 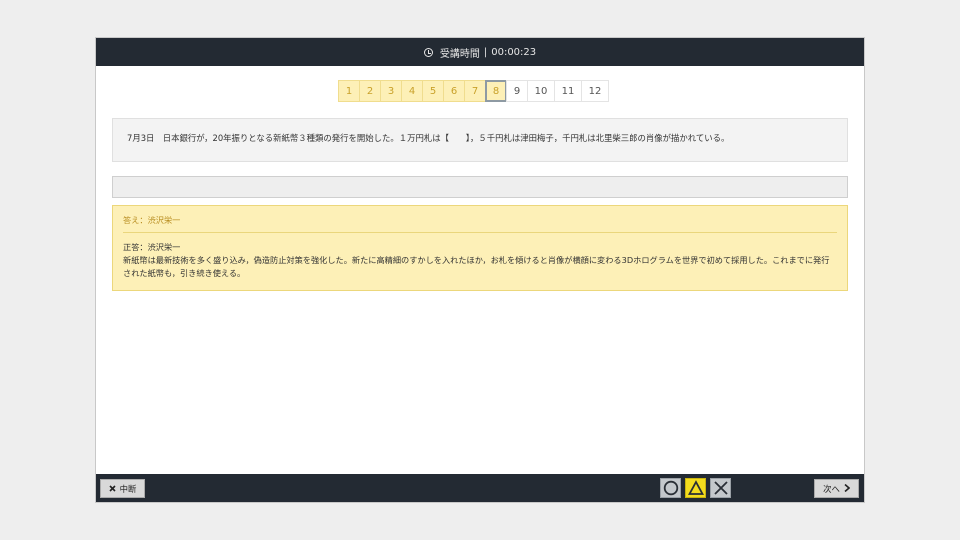 I want to click on bottom-bar: 中断 次へ, so click(x=480, y=488).